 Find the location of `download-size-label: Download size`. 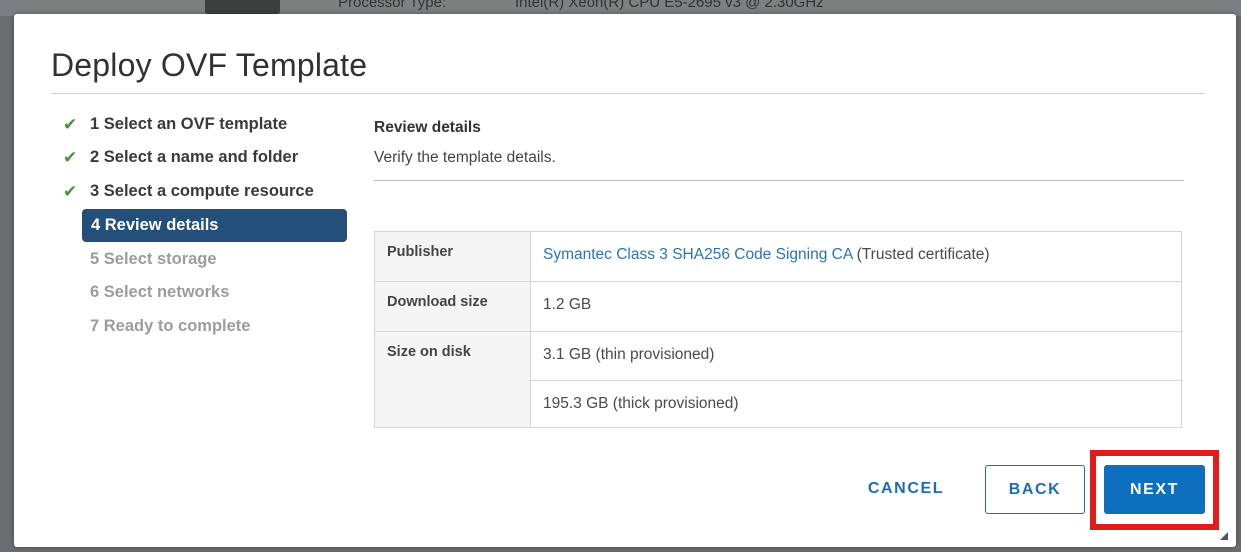

download-size-label: Download size is located at coordinates (452, 306).